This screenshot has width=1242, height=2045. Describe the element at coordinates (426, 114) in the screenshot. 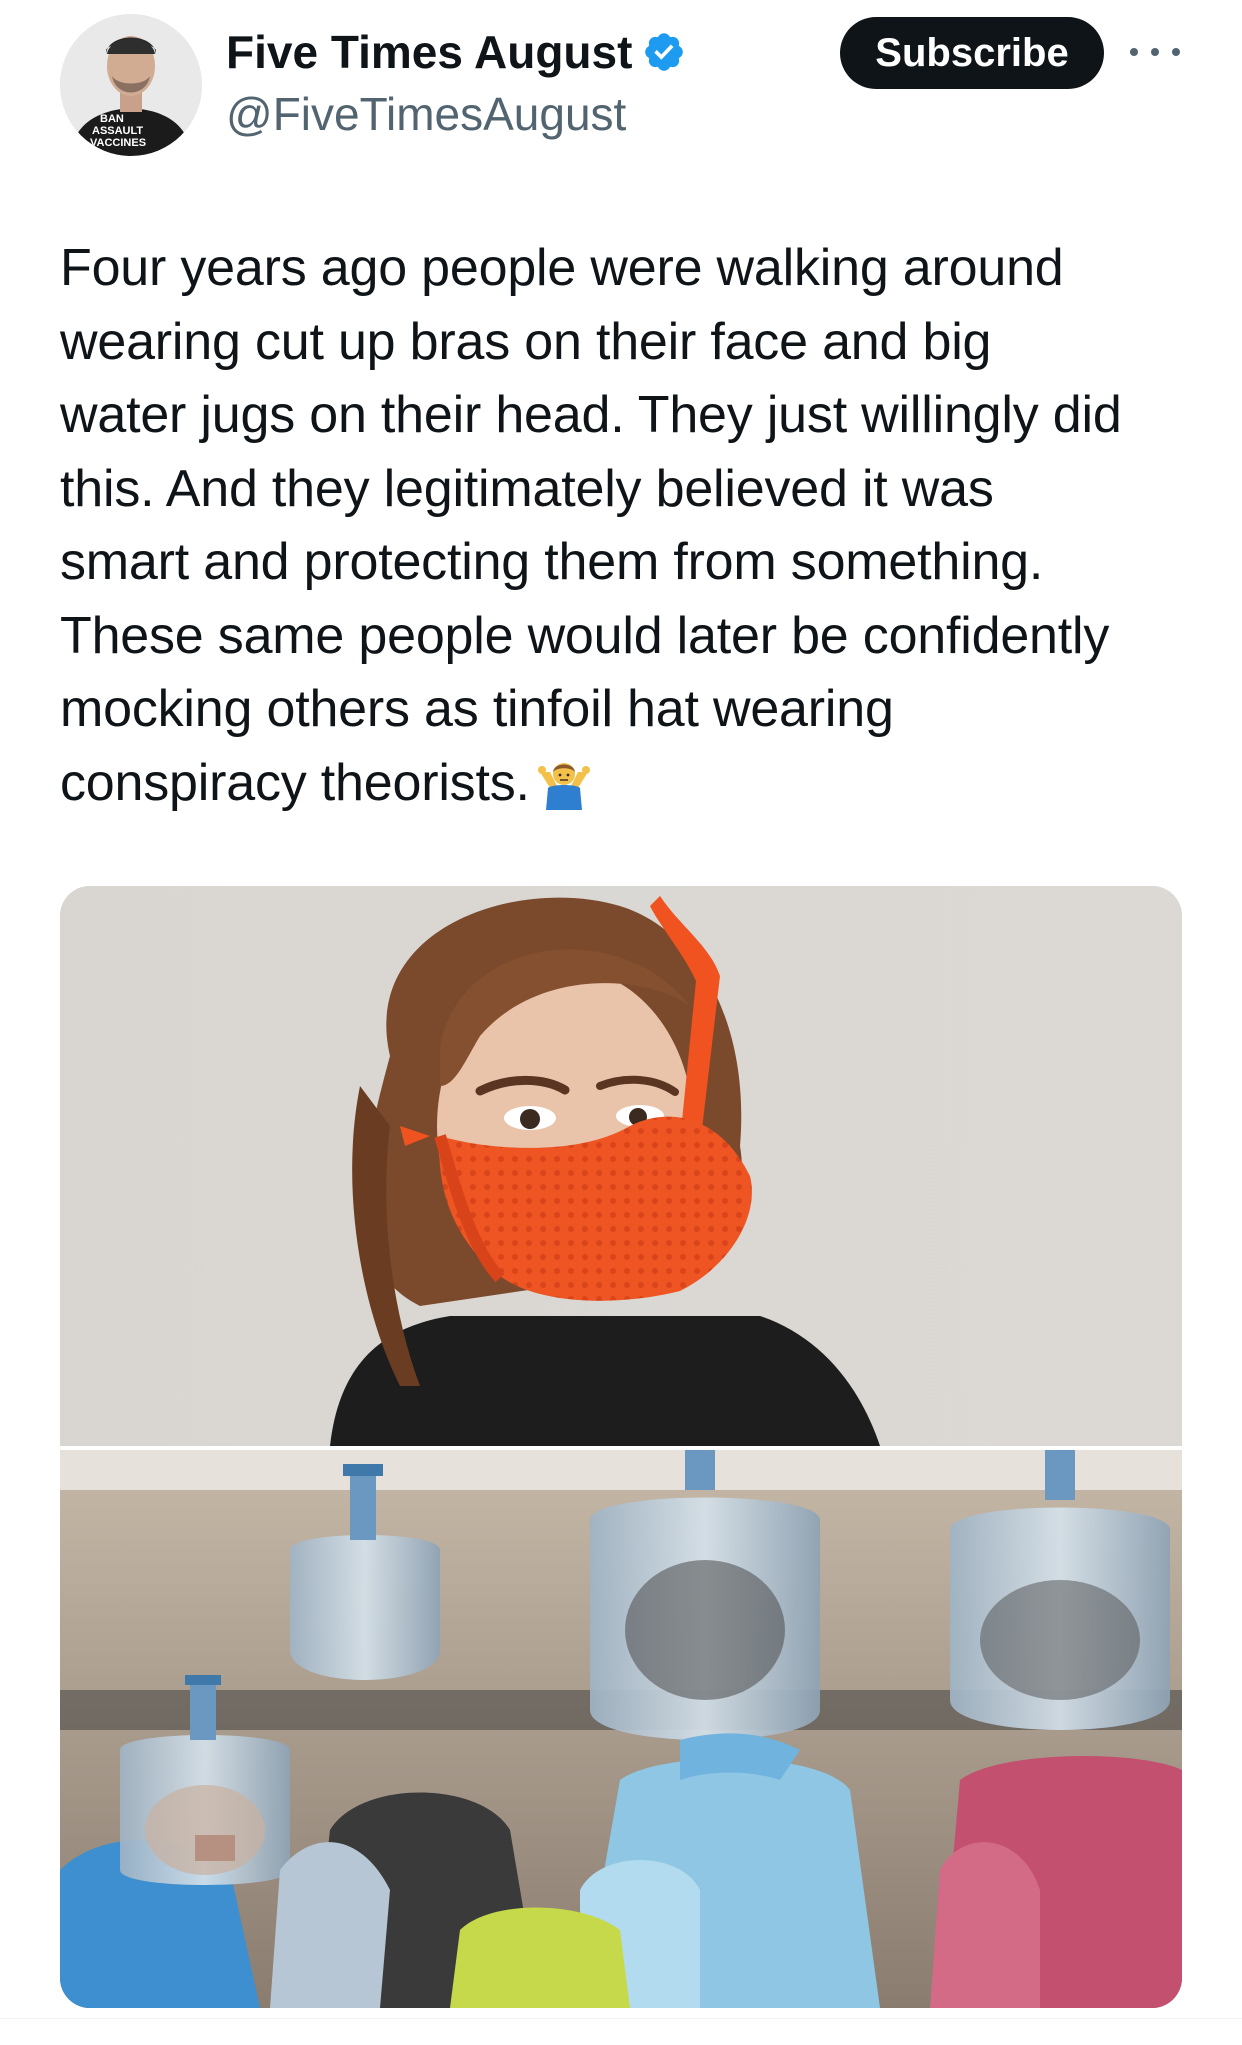

I see `author-handle: @FiveTimesAugust` at that location.